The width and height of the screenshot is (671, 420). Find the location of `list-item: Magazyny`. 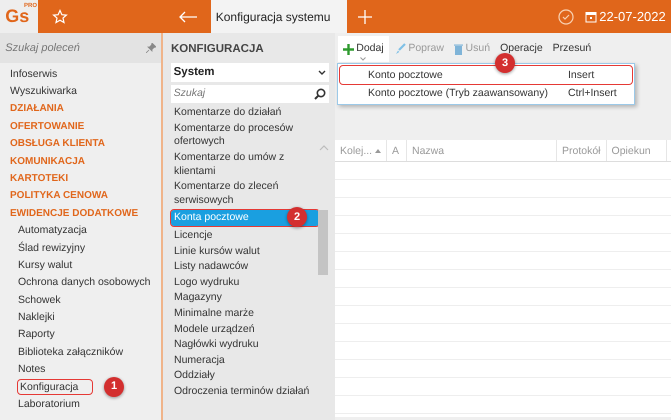

list-item: Magazyny is located at coordinates (245, 298).